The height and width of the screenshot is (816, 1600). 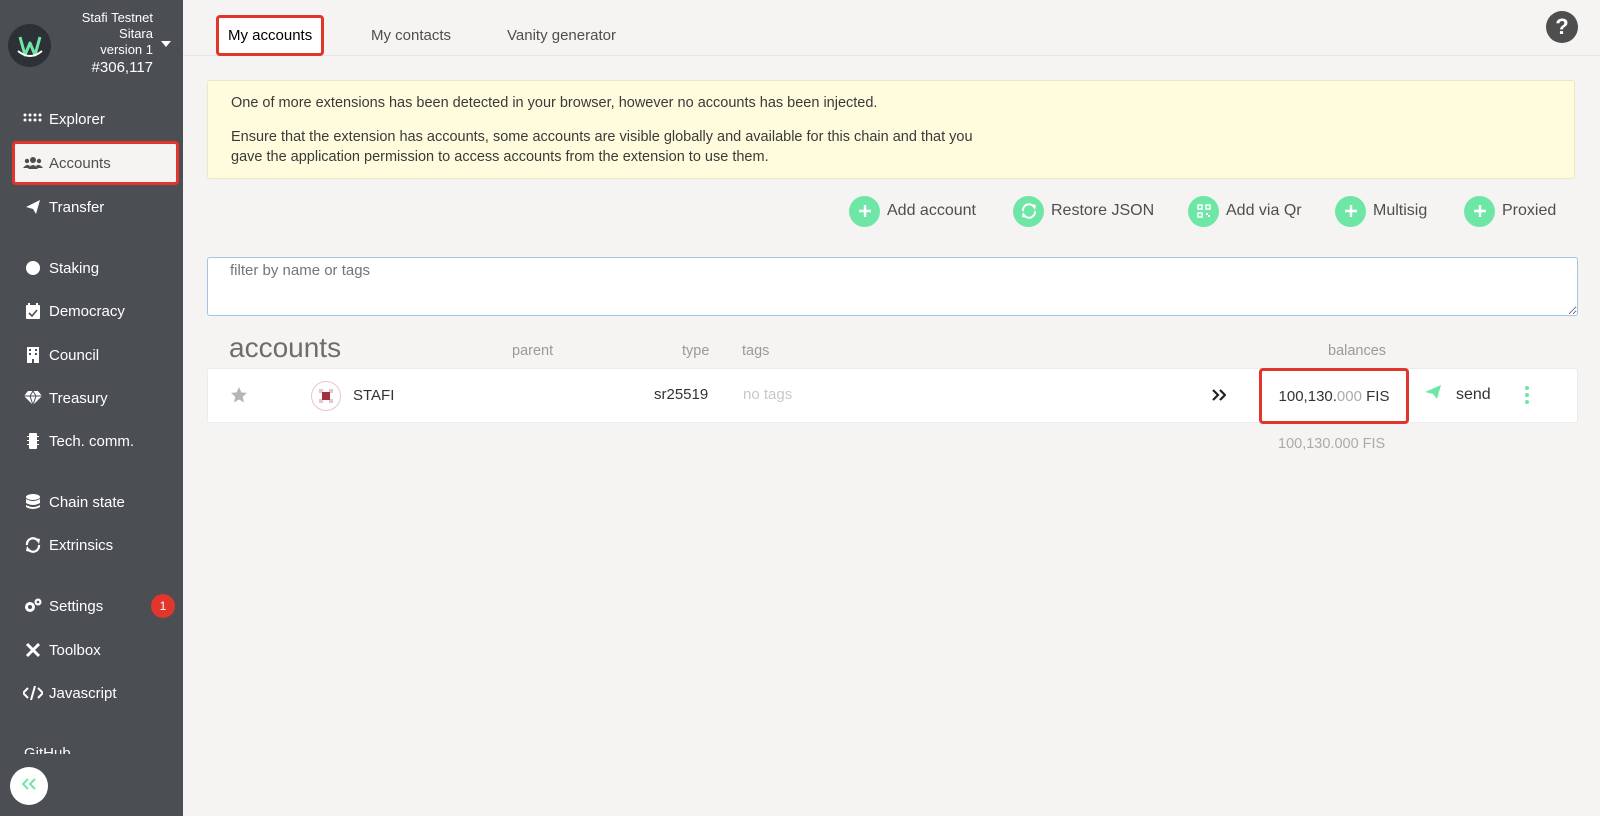 What do you see at coordinates (87, 502) in the screenshot?
I see `sidebar-item-label: Chain state` at bounding box center [87, 502].